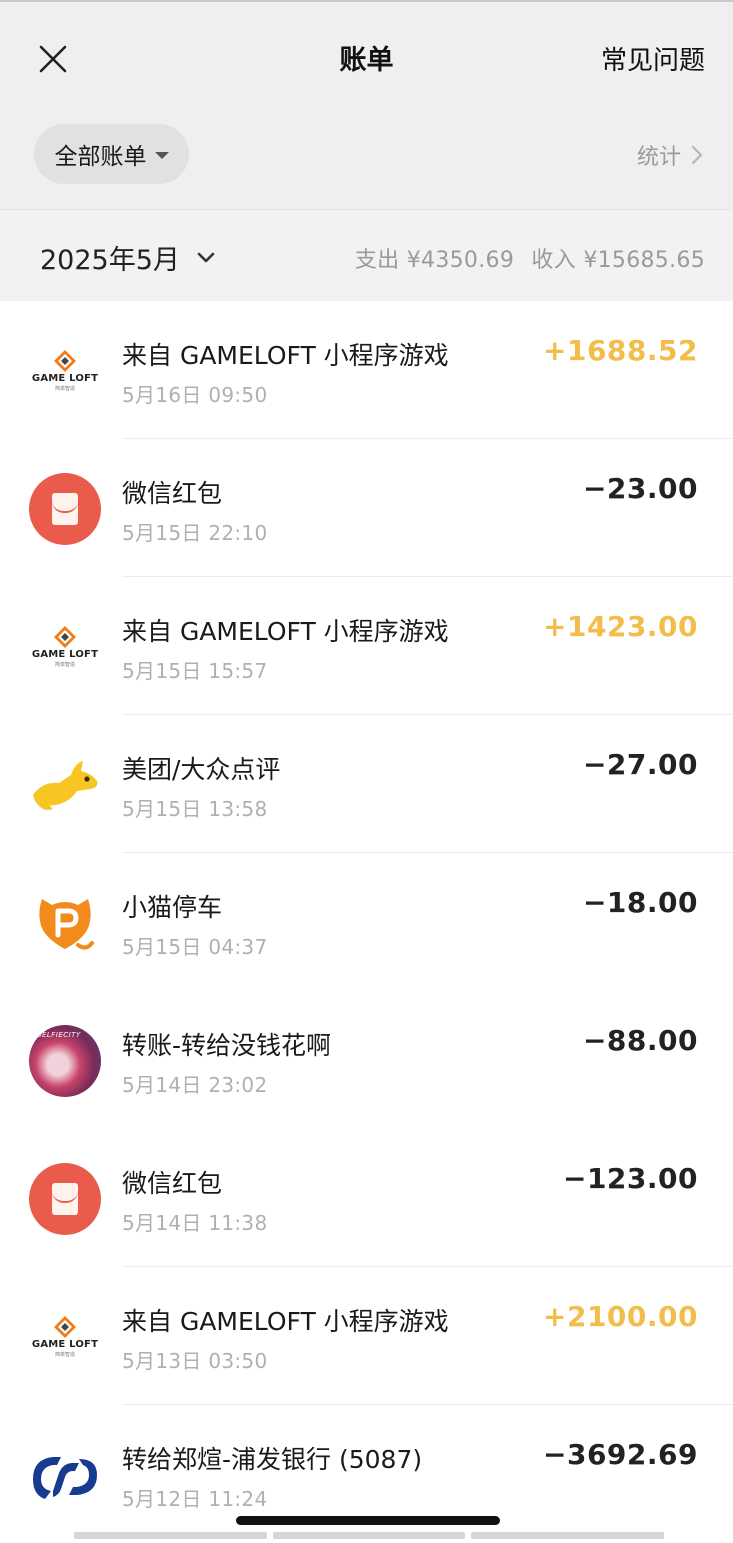  I want to click on month-label: 2025年5月, so click(110, 260).